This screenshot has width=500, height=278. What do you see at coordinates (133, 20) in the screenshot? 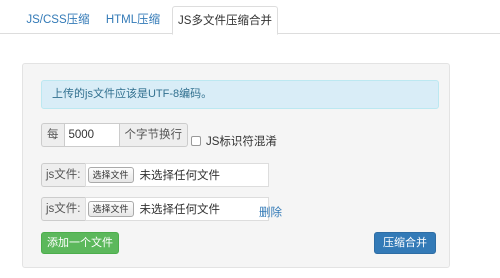
I see `tab-html-compress: HTML压缩` at bounding box center [133, 20].